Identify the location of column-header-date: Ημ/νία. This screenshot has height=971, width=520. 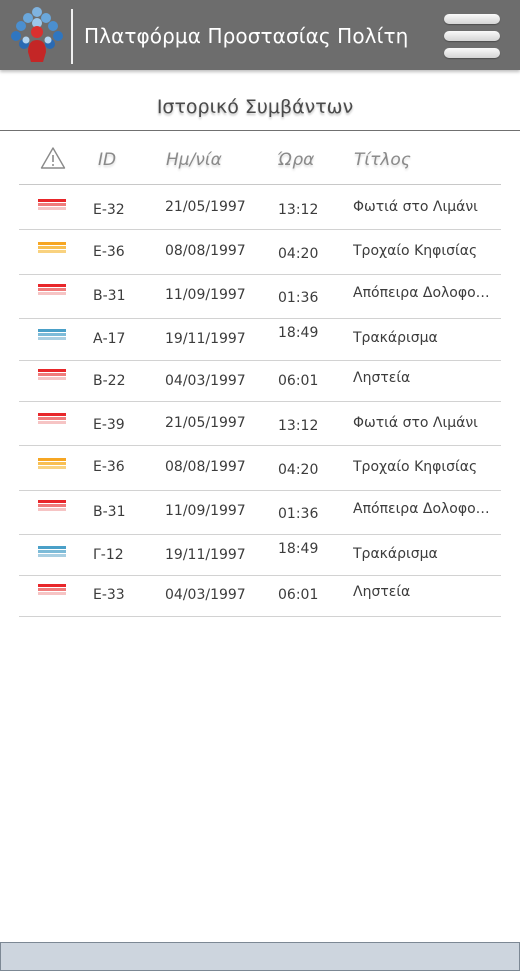
(194, 160).